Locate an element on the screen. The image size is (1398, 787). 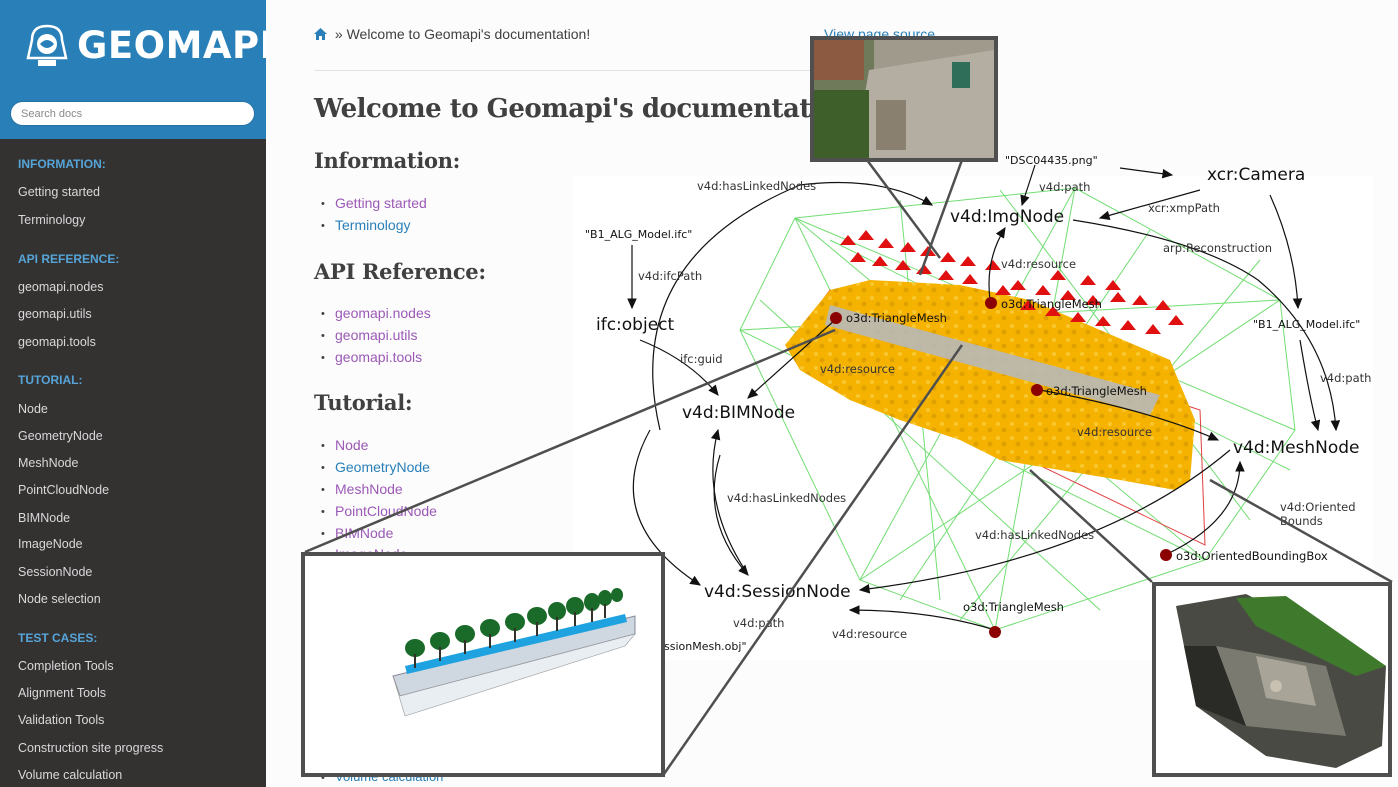
inset-bim-model is located at coordinates (483, 664).